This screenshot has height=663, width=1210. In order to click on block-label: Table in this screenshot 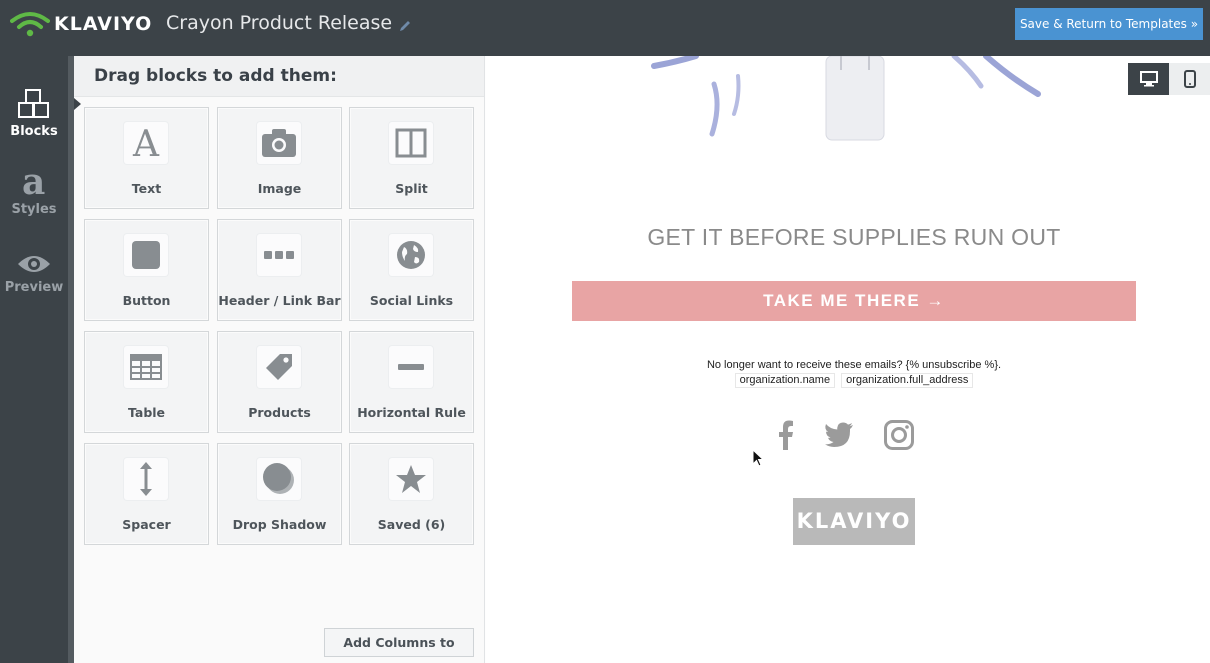, I will do `click(146, 412)`.